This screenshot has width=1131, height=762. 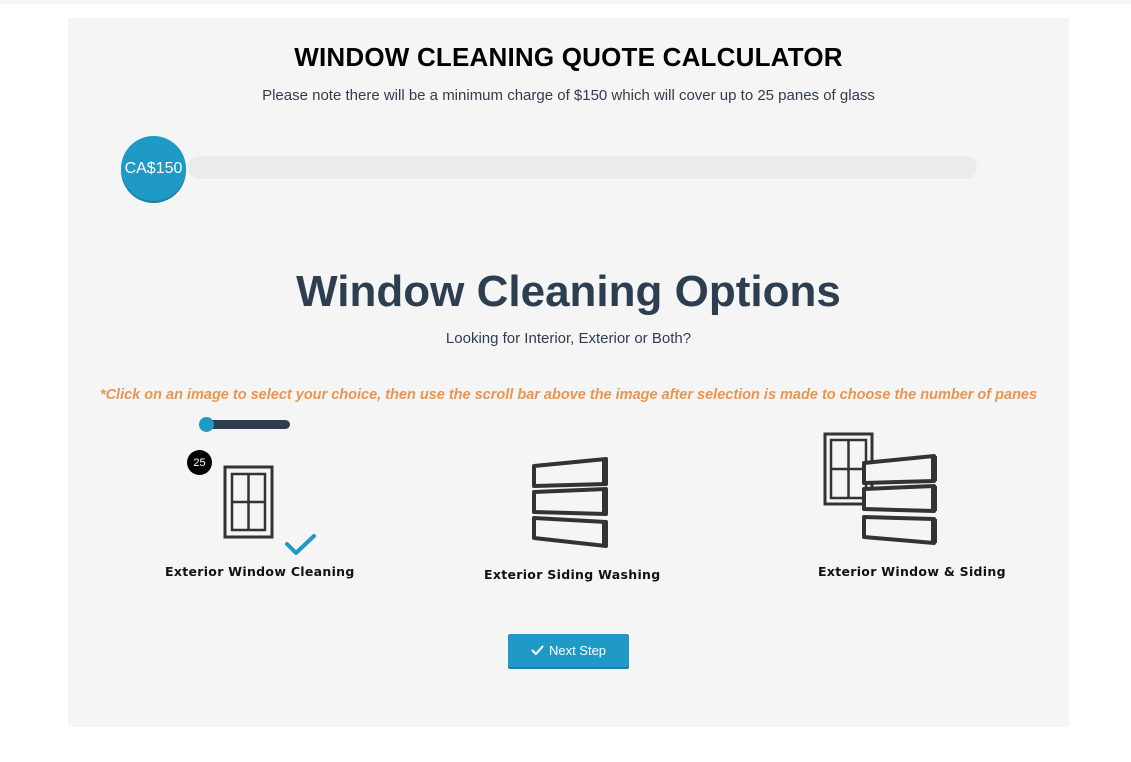 What do you see at coordinates (301, 547) in the screenshot?
I see `selected-check-icon` at bounding box center [301, 547].